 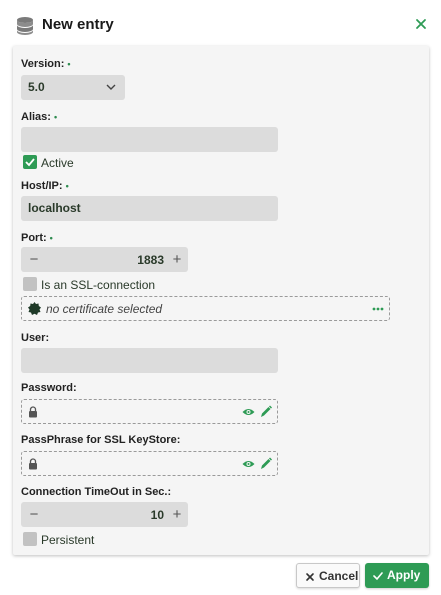 What do you see at coordinates (404, 575) in the screenshot?
I see `apply-button-label: Apply` at bounding box center [404, 575].